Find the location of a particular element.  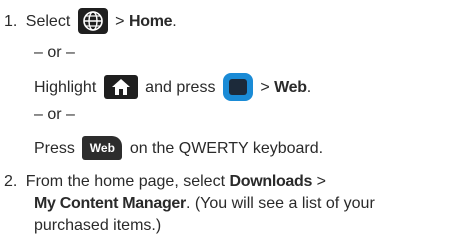

step-1-number: 1. is located at coordinates (11, 22).